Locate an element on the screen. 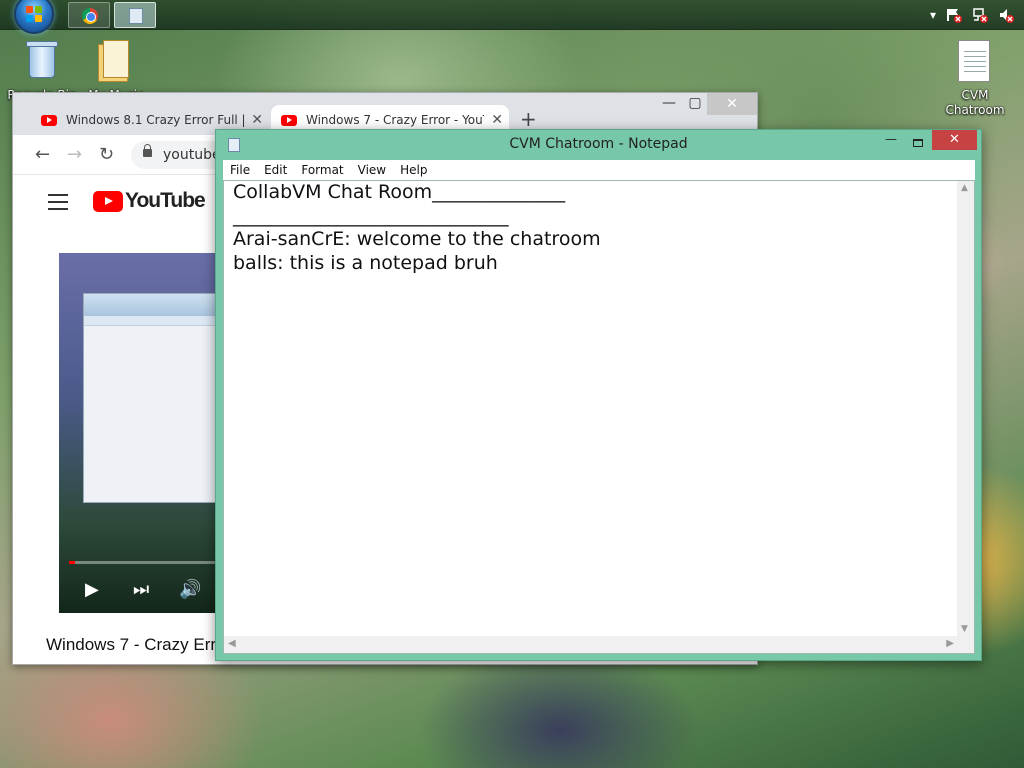 Image resolution: width=1024 pixels, height=768 pixels. hamburger-menu-icon is located at coordinates (58, 202).